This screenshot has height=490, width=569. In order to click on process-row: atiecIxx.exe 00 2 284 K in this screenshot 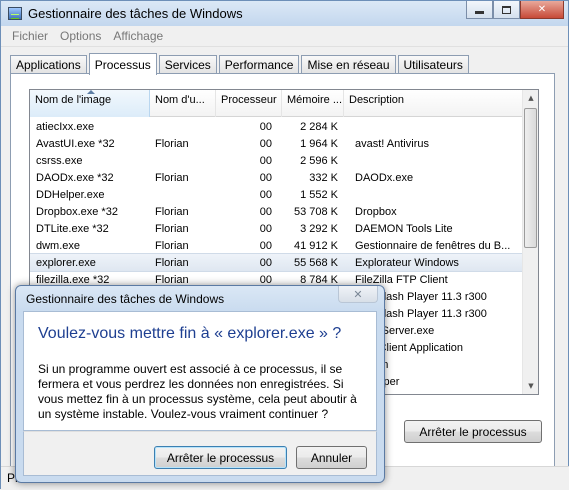, I will do `click(277, 126)`.